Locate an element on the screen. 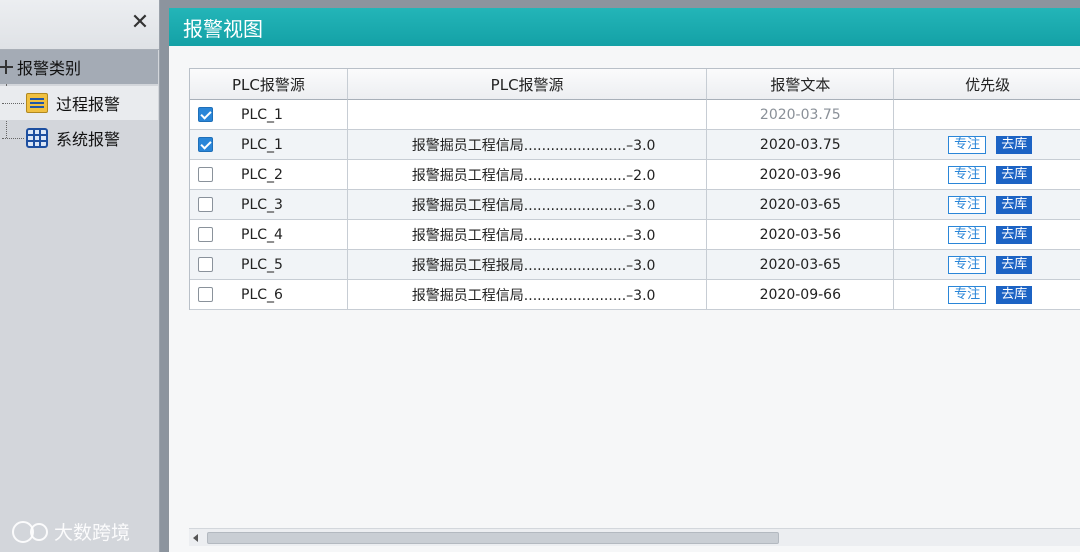 Image resolution: width=1080 pixels, height=552 pixels. cell-source: PLC_2 is located at coordinates (269, 175).